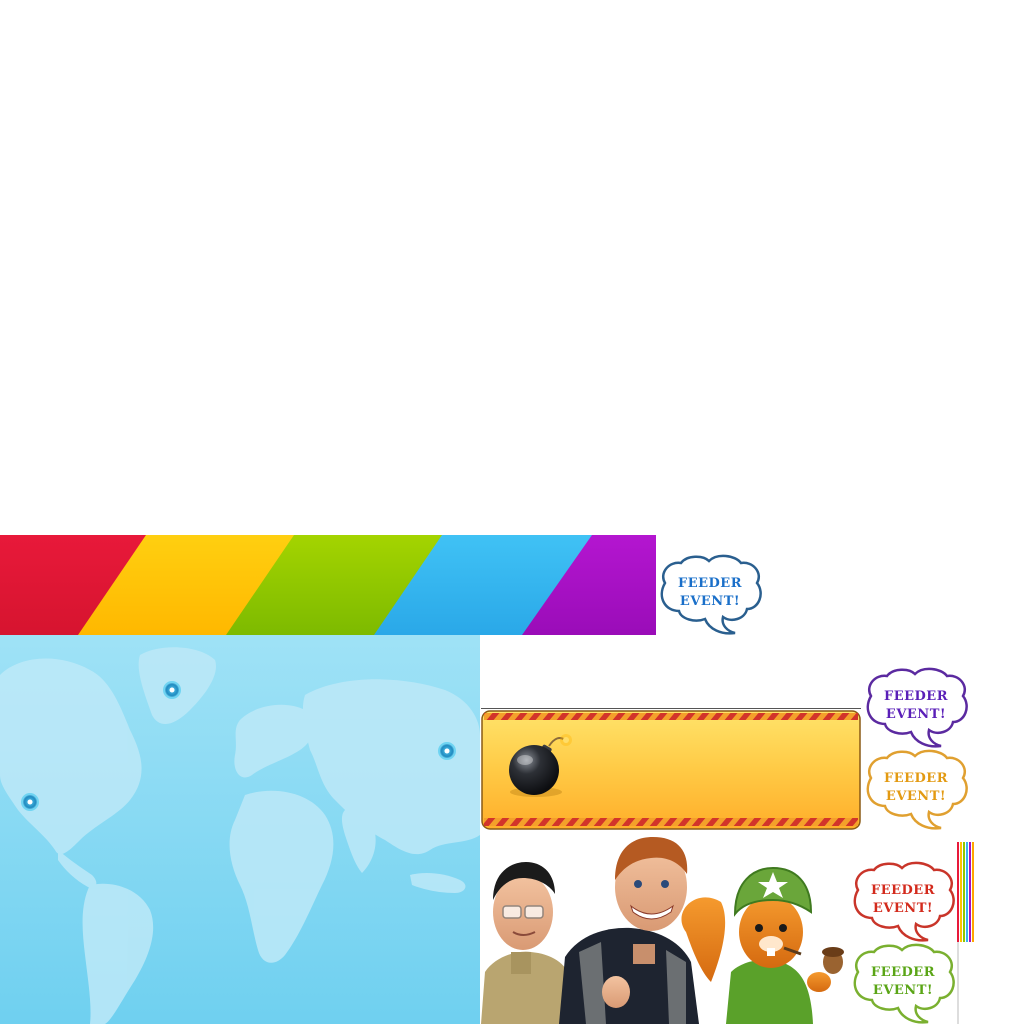 This screenshot has width=1024, height=1029. What do you see at coordinates (671, 770) in the screenshot?
I see `bomb-banner` at bounding box center [671, 770].